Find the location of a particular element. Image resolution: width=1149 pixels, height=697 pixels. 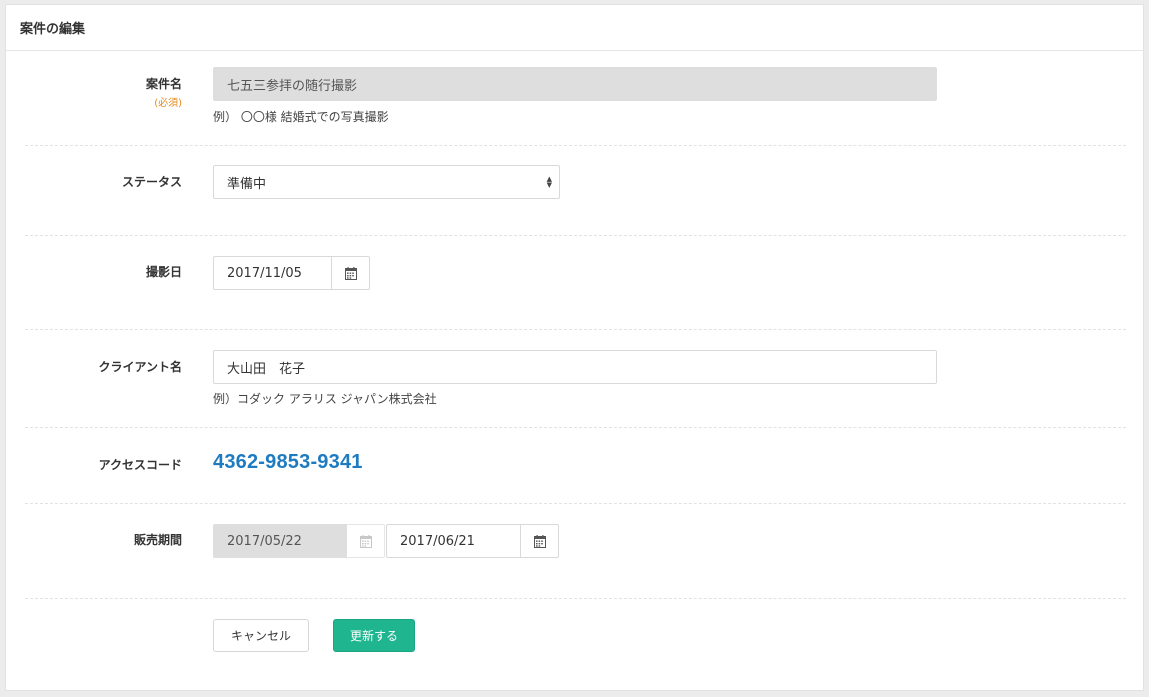

status-selected-value: 準備中 is located at coordinates (247, 184).